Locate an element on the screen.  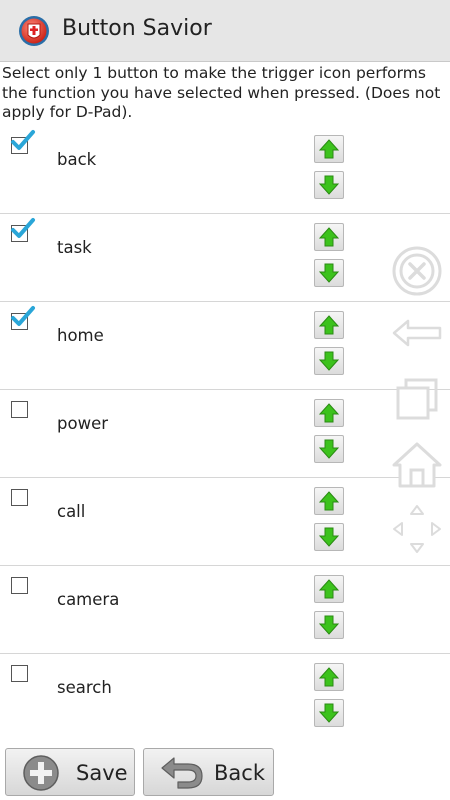
button-row-home: home is located at coordinates (225, 346).